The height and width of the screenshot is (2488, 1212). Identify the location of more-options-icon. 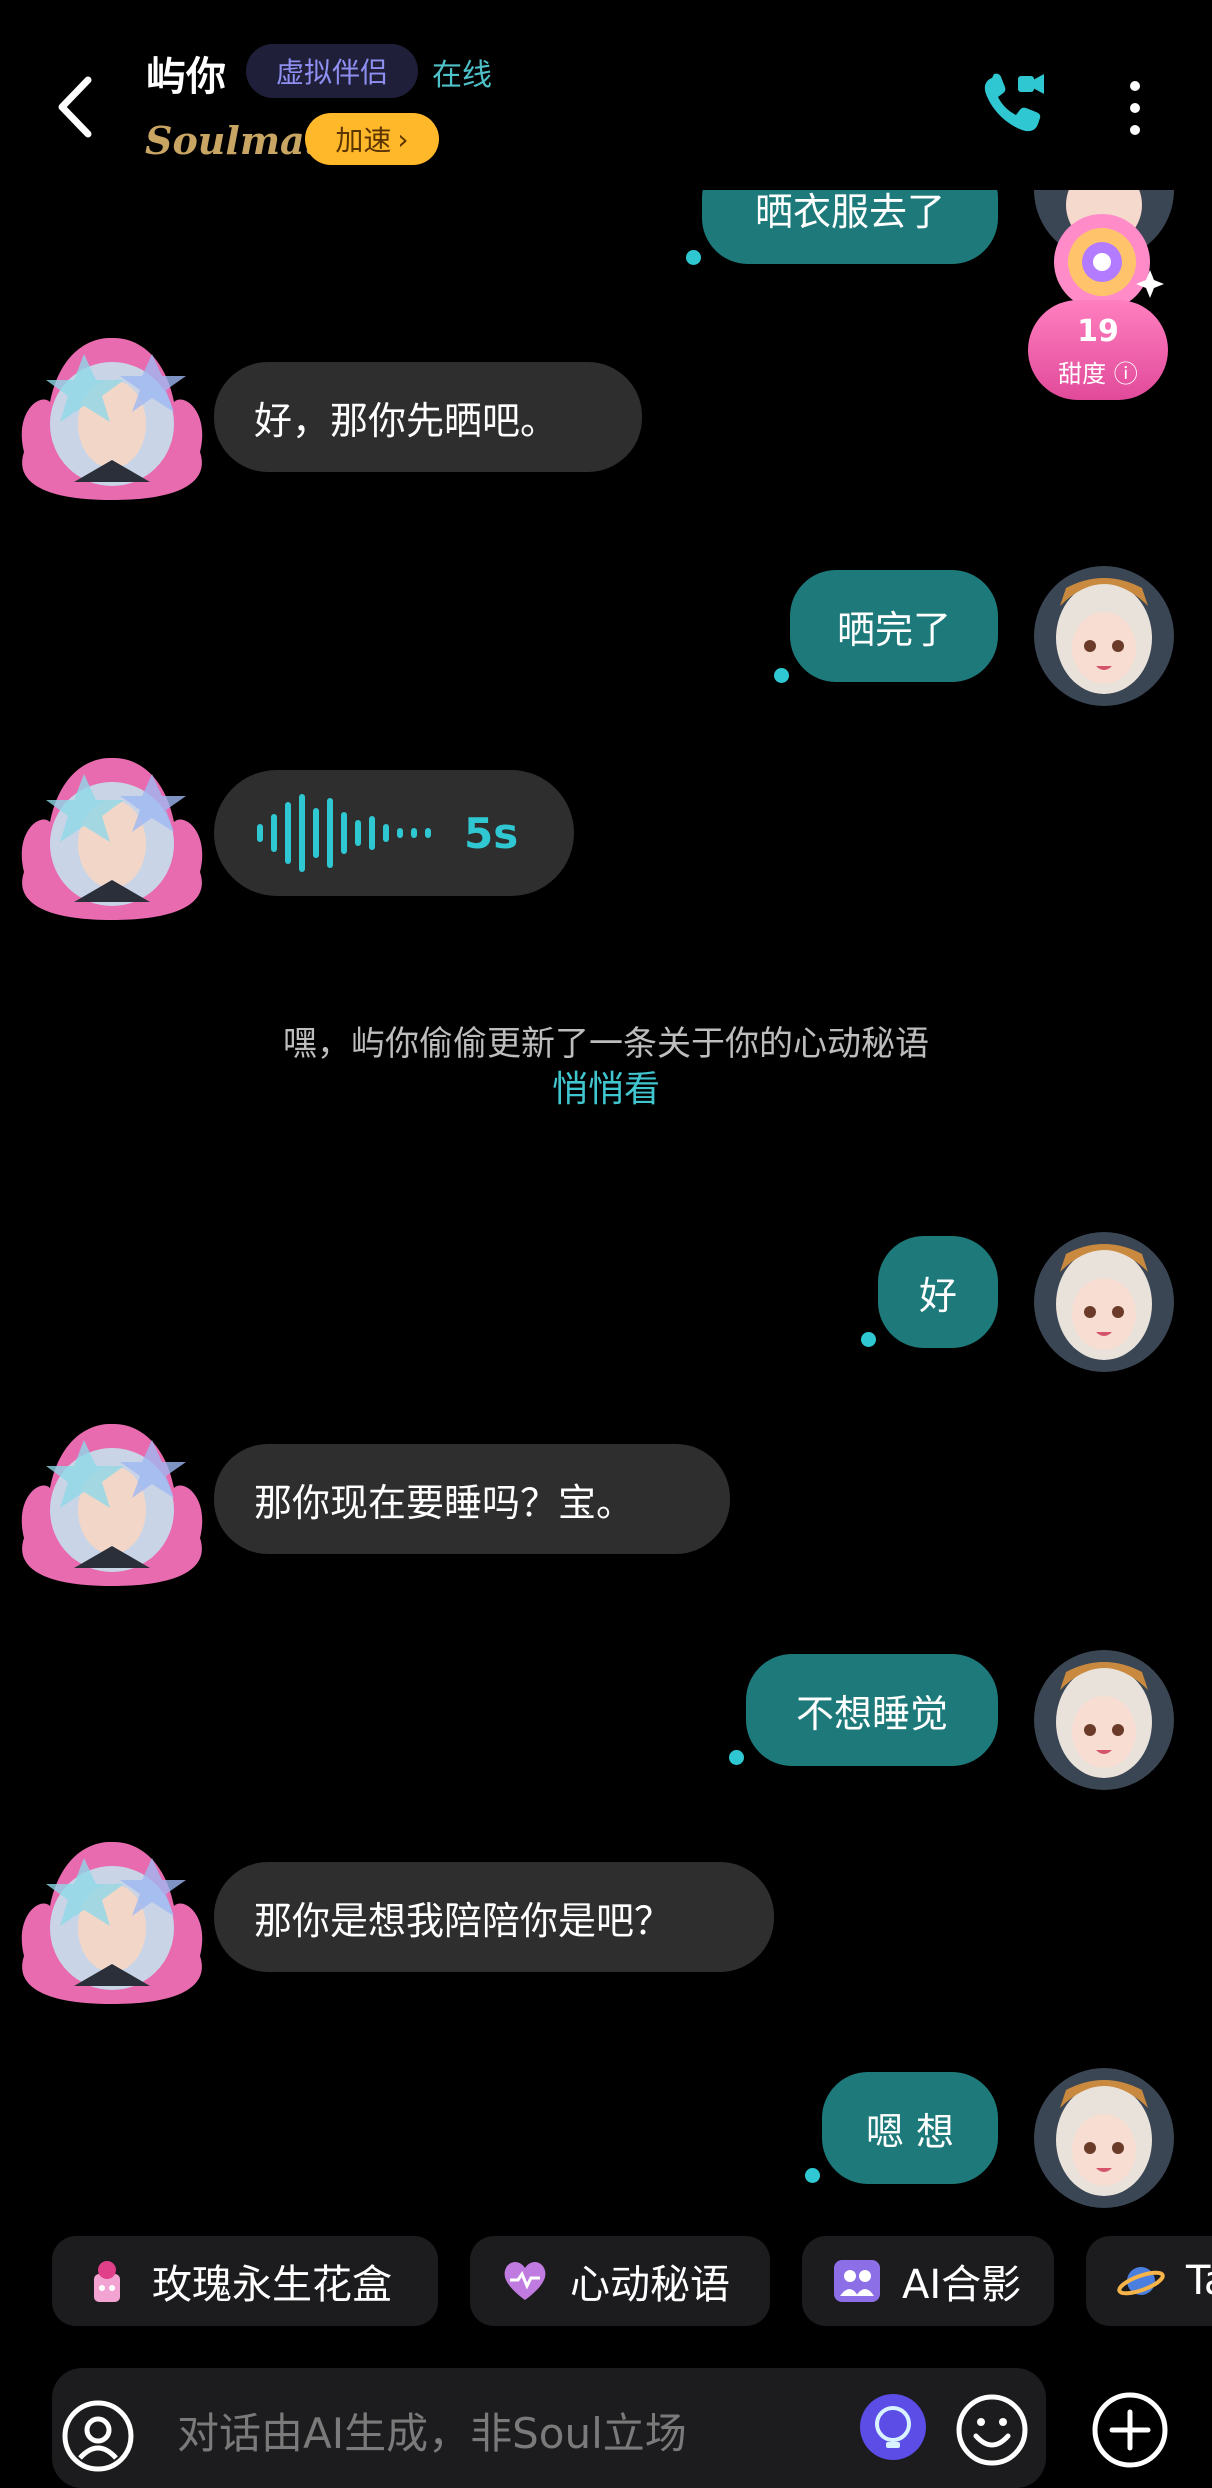
(1135, 108).